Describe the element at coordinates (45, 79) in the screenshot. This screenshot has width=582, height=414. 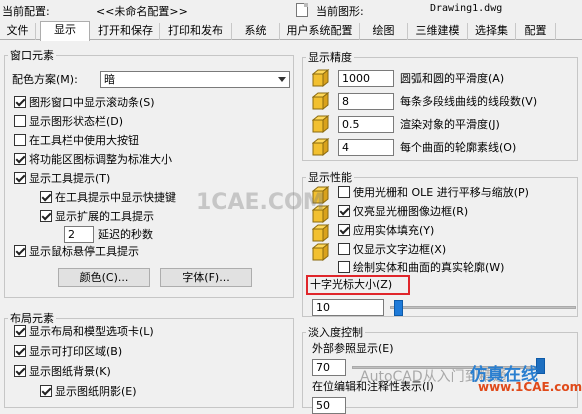
I see `color-scheme-label: 配色方案(M):` at that location.